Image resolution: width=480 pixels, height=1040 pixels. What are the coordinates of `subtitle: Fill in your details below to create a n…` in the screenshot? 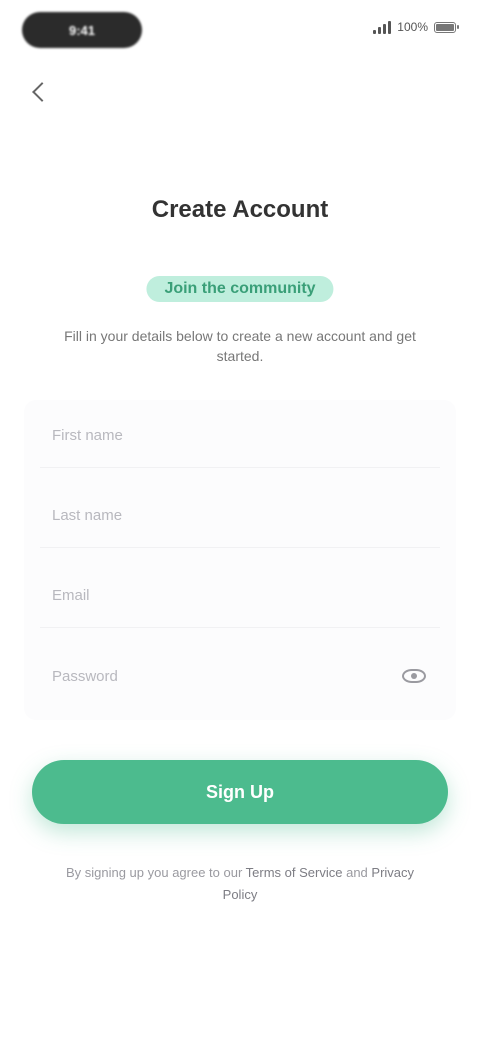 It's located at (240, 346).